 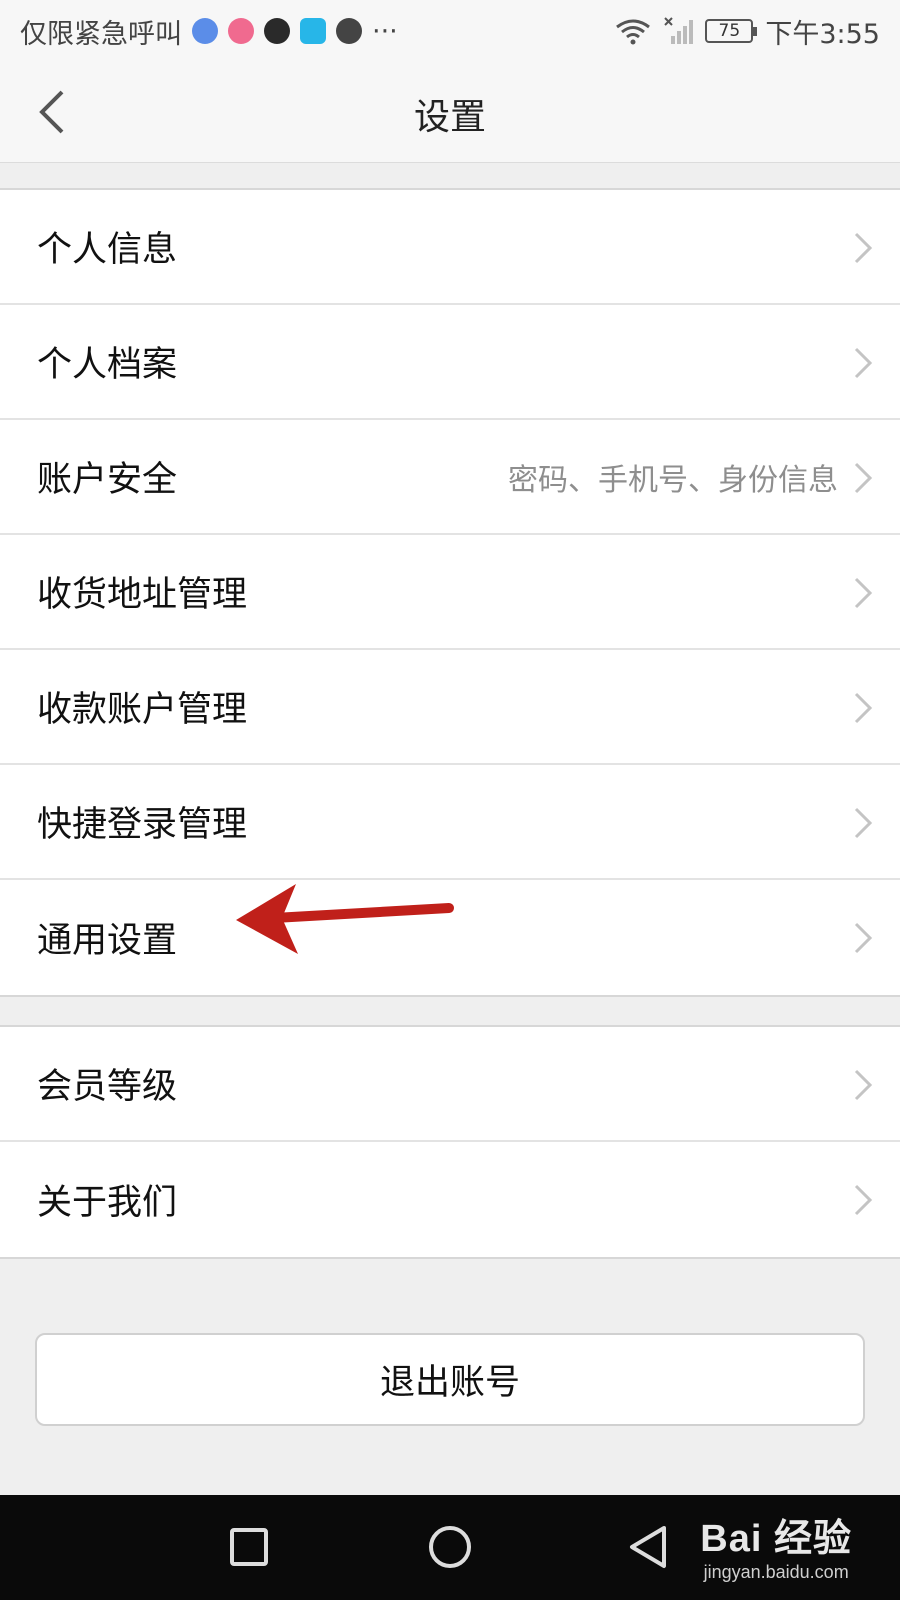 I want to click on settings-item-label: 关于我们, so click(x=107, y=1203).